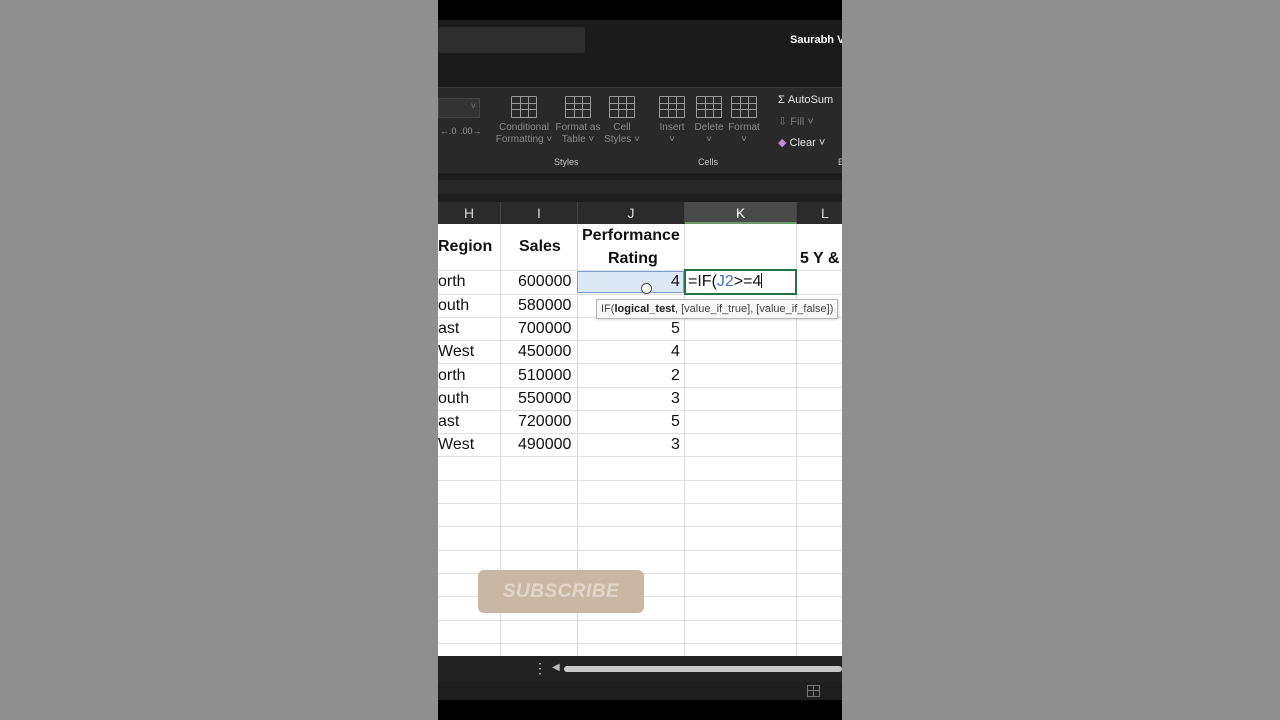  I want to click on sheet-tab-bar: ⋮ ◀, so click(640, 669).